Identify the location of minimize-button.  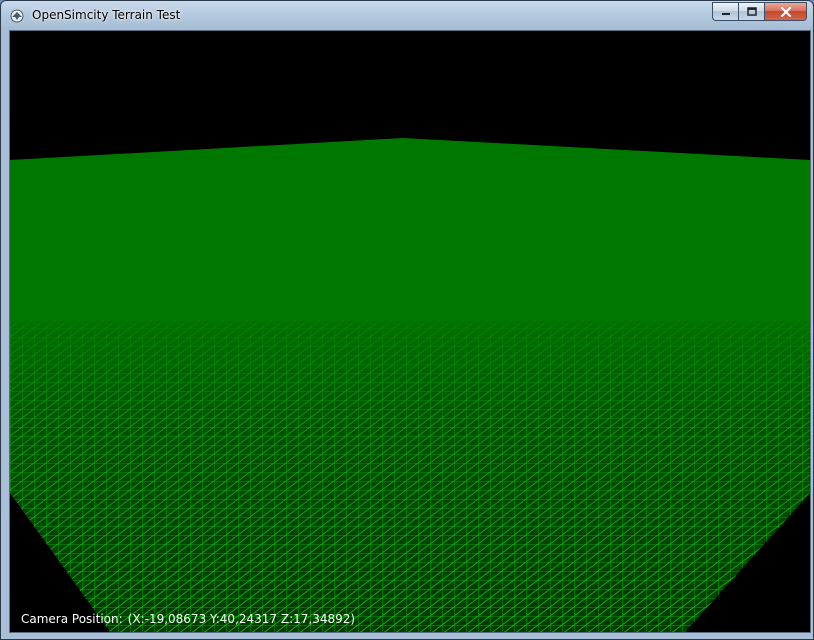
(725, 11).